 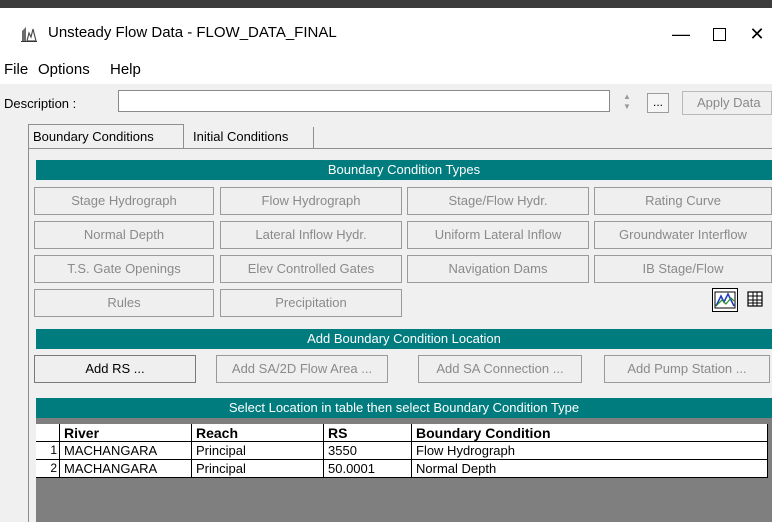 I want to click on column-header-reach: Reach, so click(x=258, y=433).